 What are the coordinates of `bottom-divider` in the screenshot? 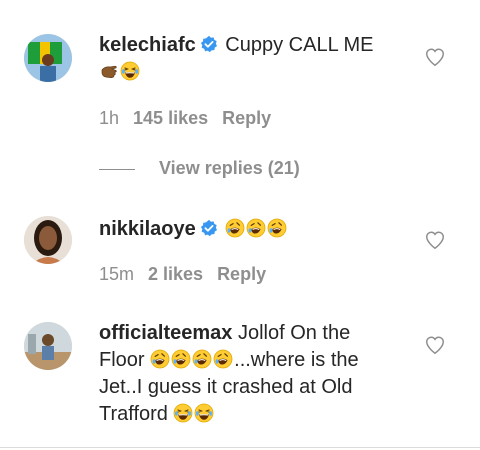 It's located at (240, 447).